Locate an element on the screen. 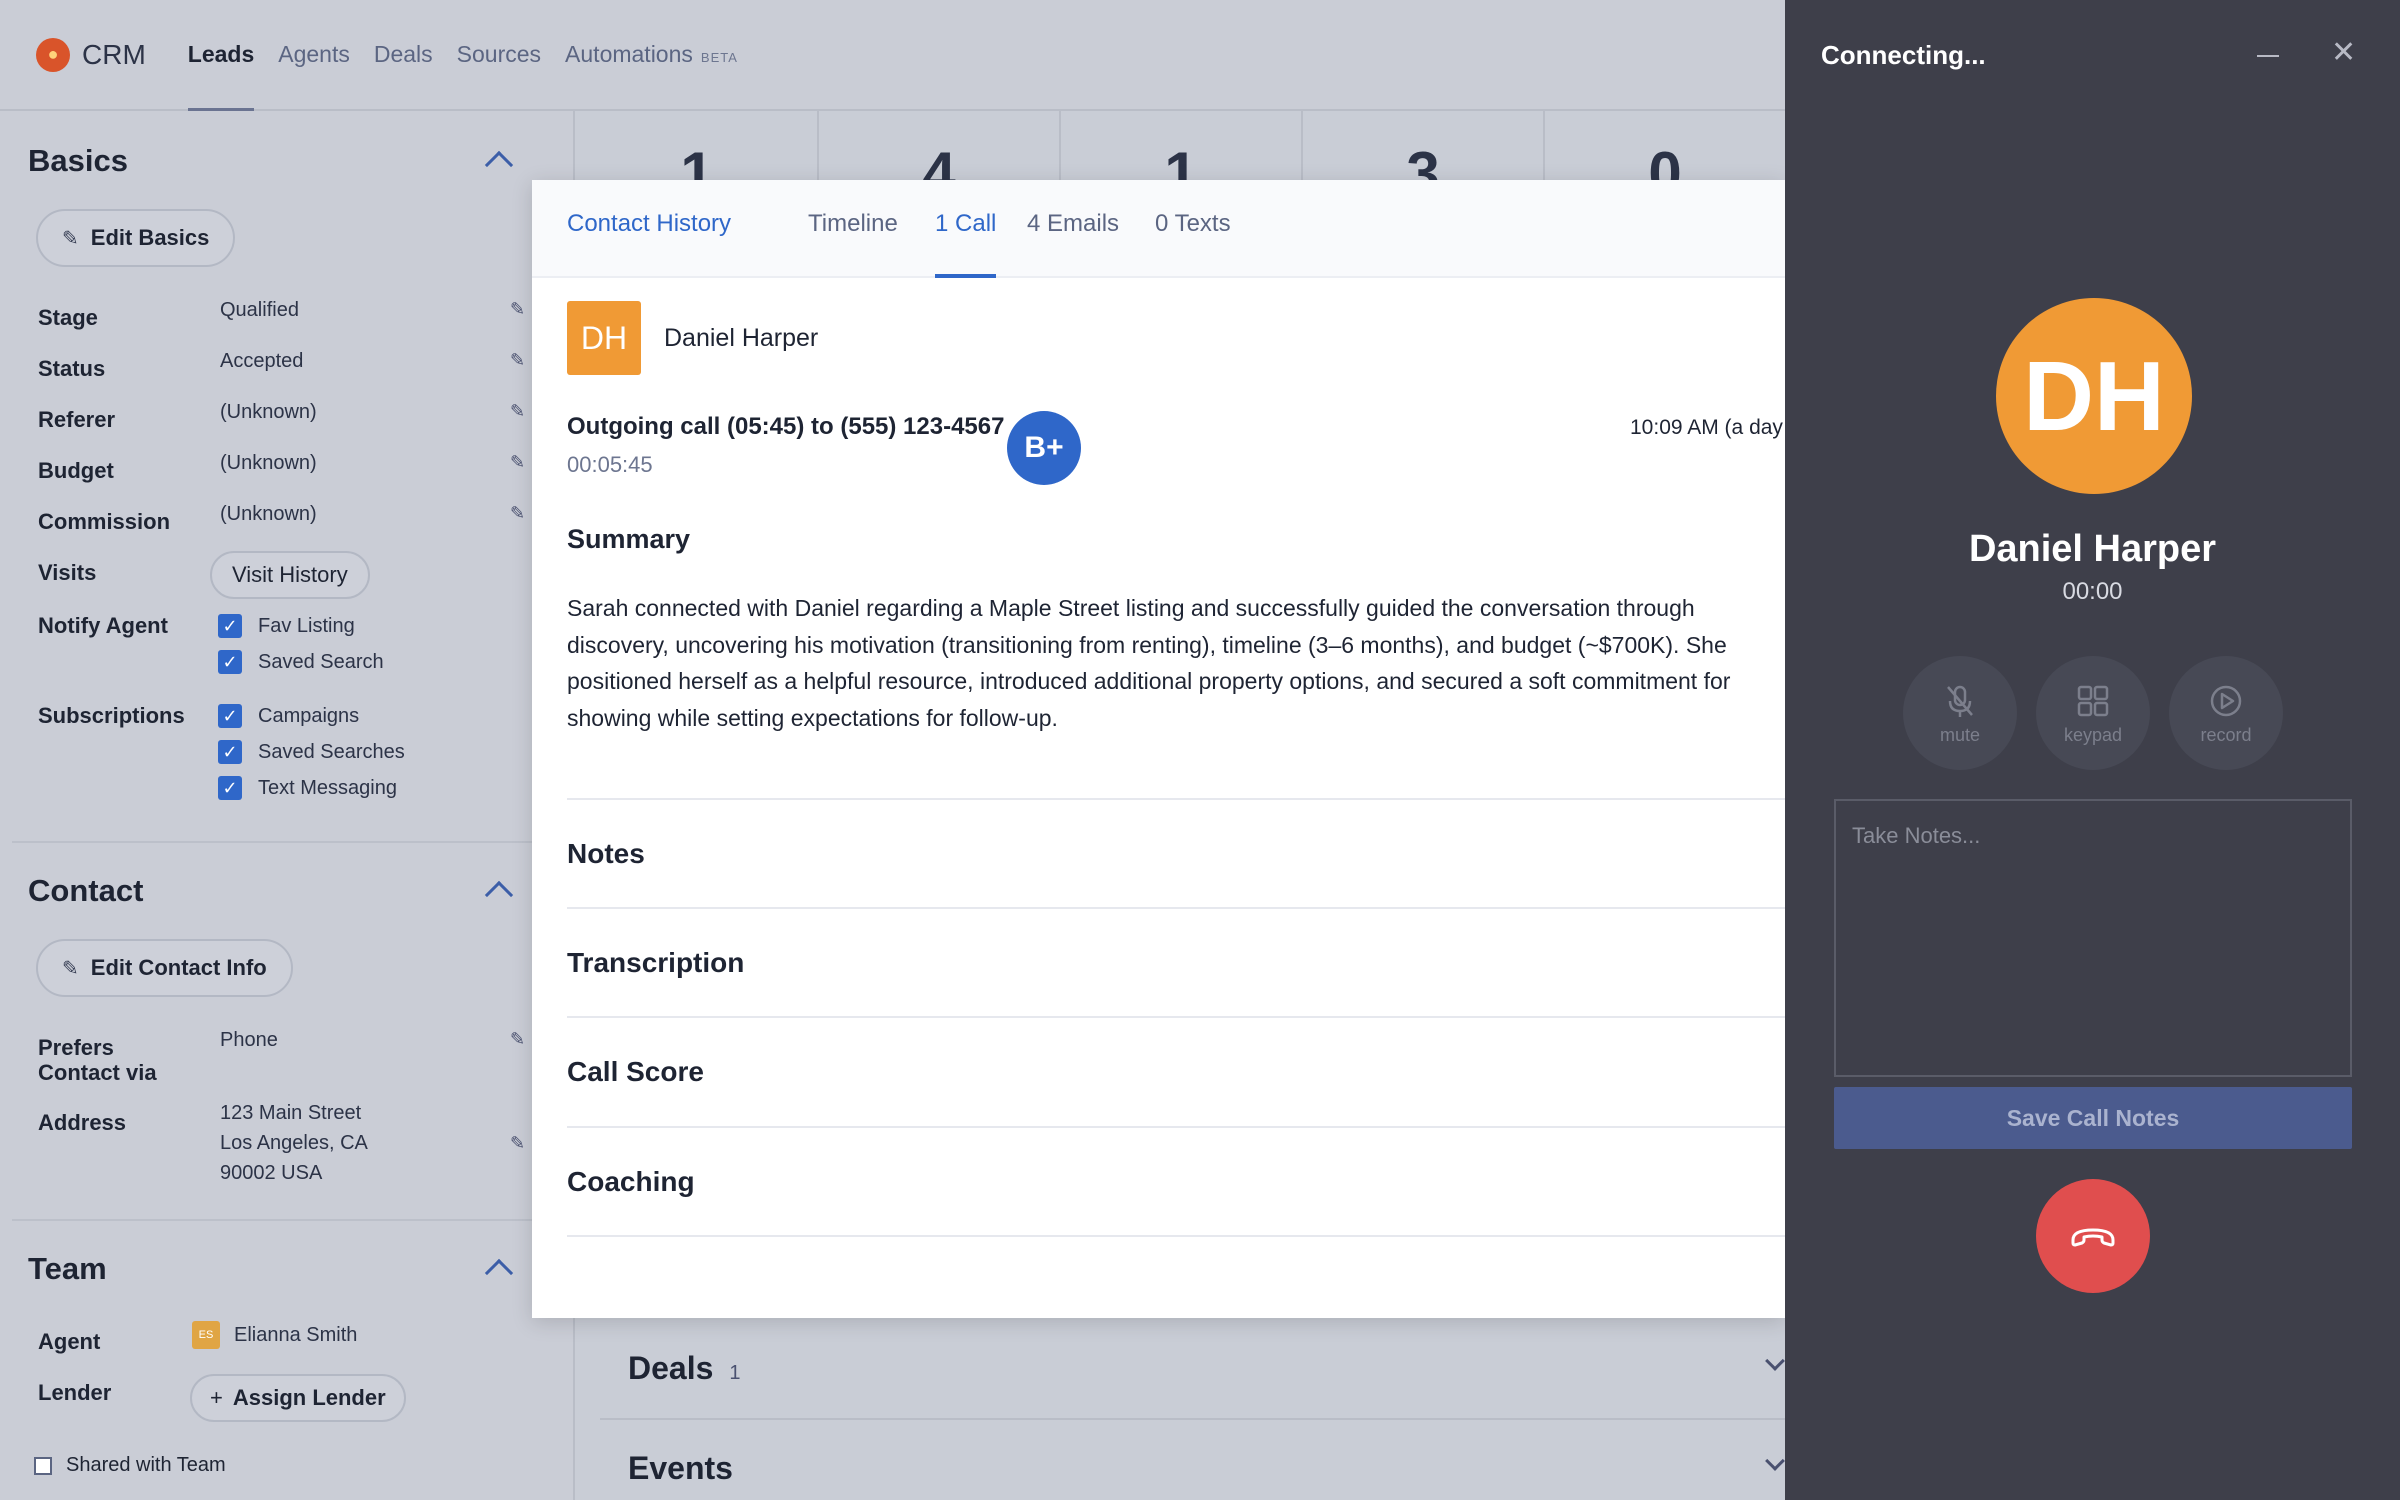 The image size is (2400, 1500). hang-up-button is located at coordinates (2093, 1236).